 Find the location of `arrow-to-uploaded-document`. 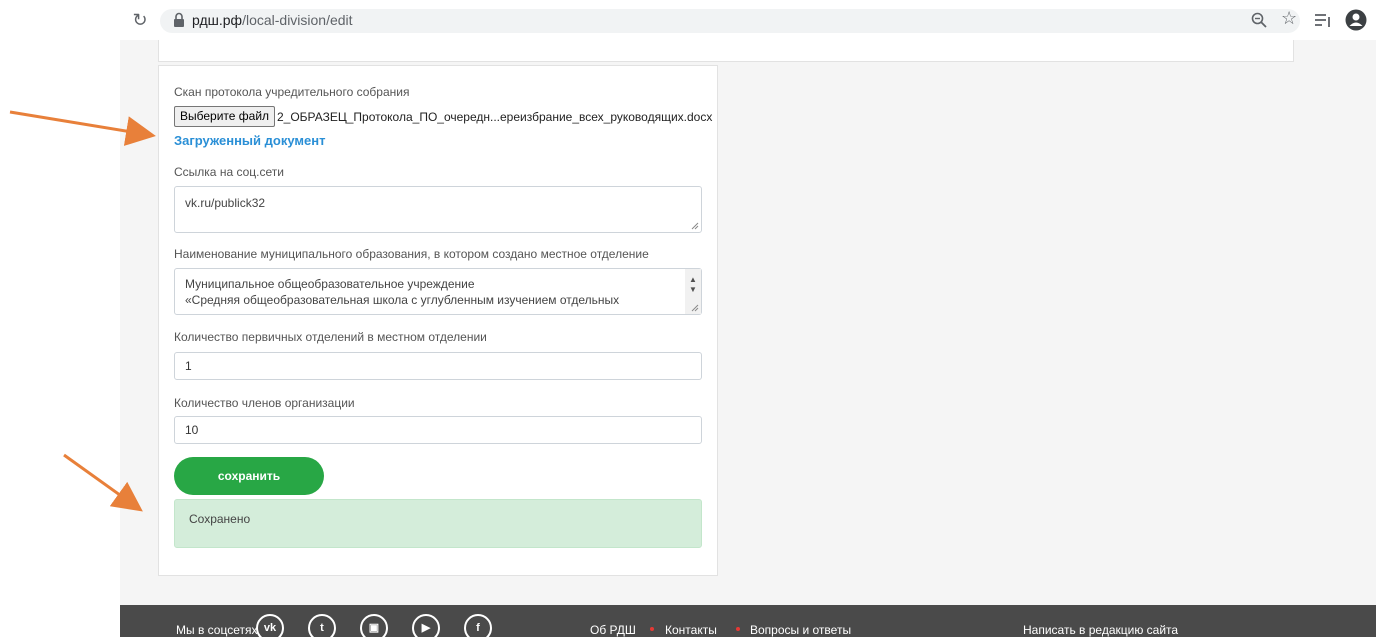

arrow-to-uploaded-document is located at coordinates (82, 128).